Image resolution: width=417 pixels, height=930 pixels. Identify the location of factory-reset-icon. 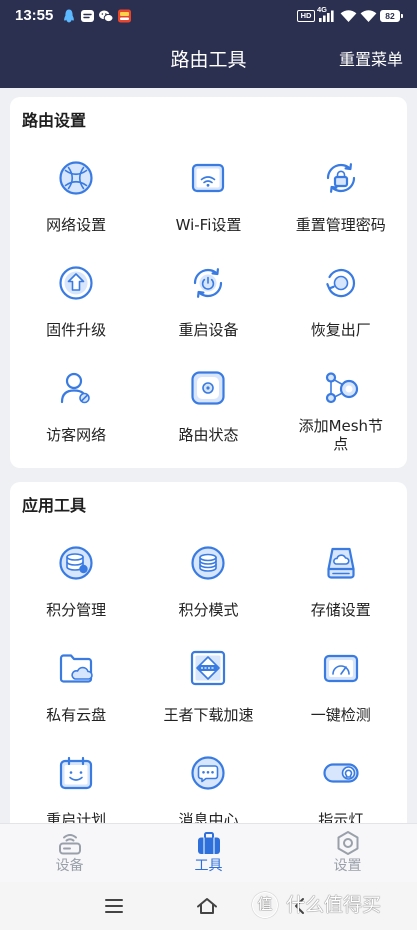
(341, 283).